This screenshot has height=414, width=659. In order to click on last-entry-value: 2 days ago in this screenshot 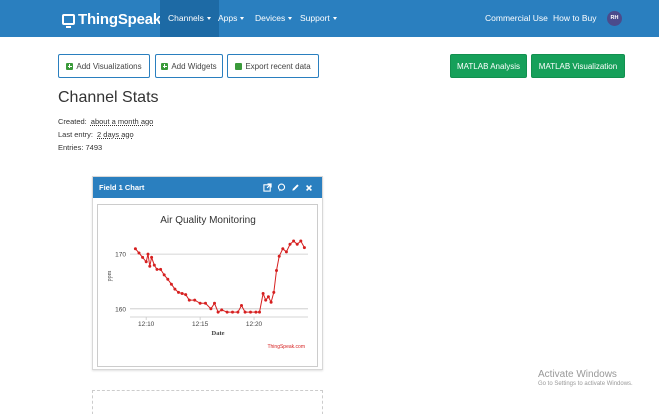, I will do `click(115, 134)`.